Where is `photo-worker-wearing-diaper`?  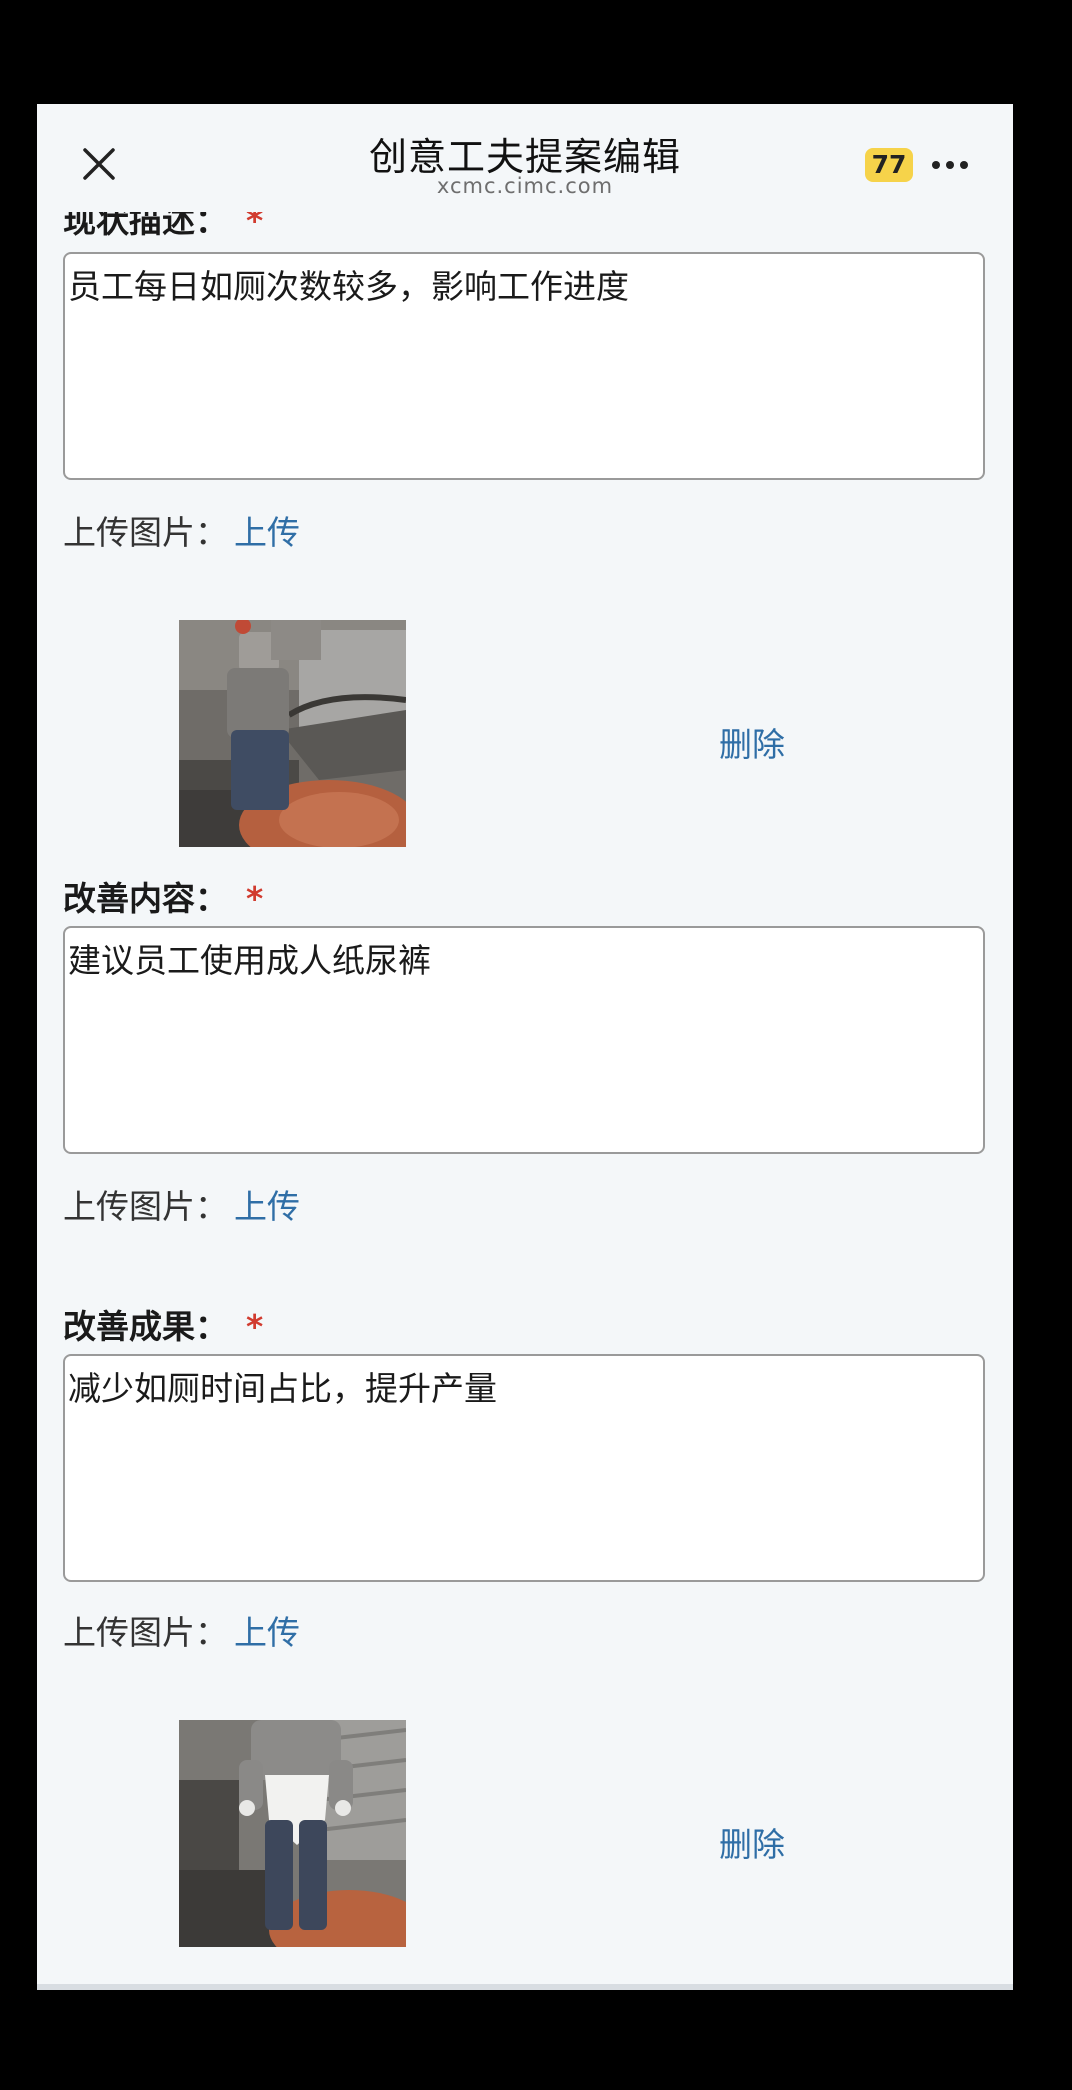 photo-worker-wearing-diaper is located at coordinates (292, 1833).